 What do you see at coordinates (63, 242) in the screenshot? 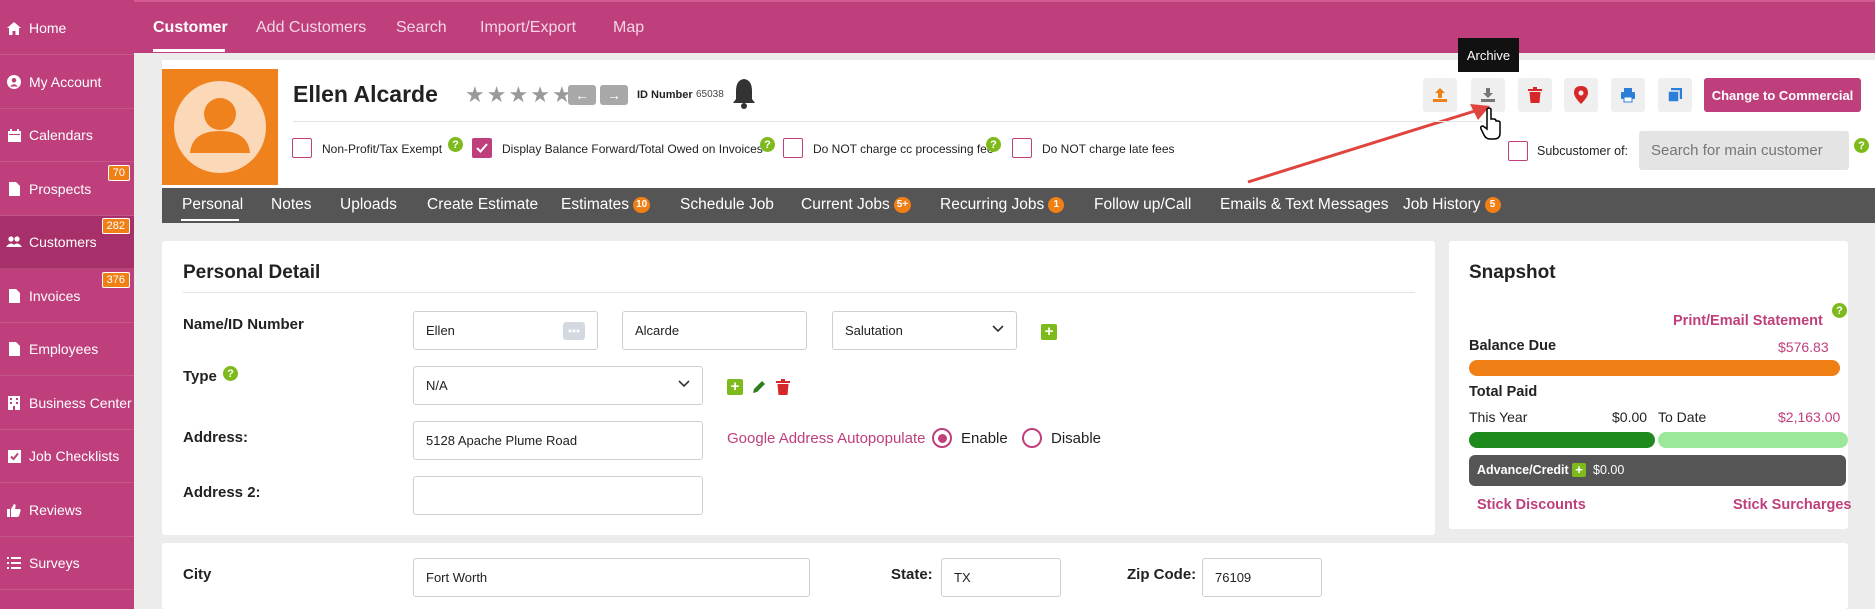
I see `sidebar-item-label: Customers` at bounding box center [63, 242].